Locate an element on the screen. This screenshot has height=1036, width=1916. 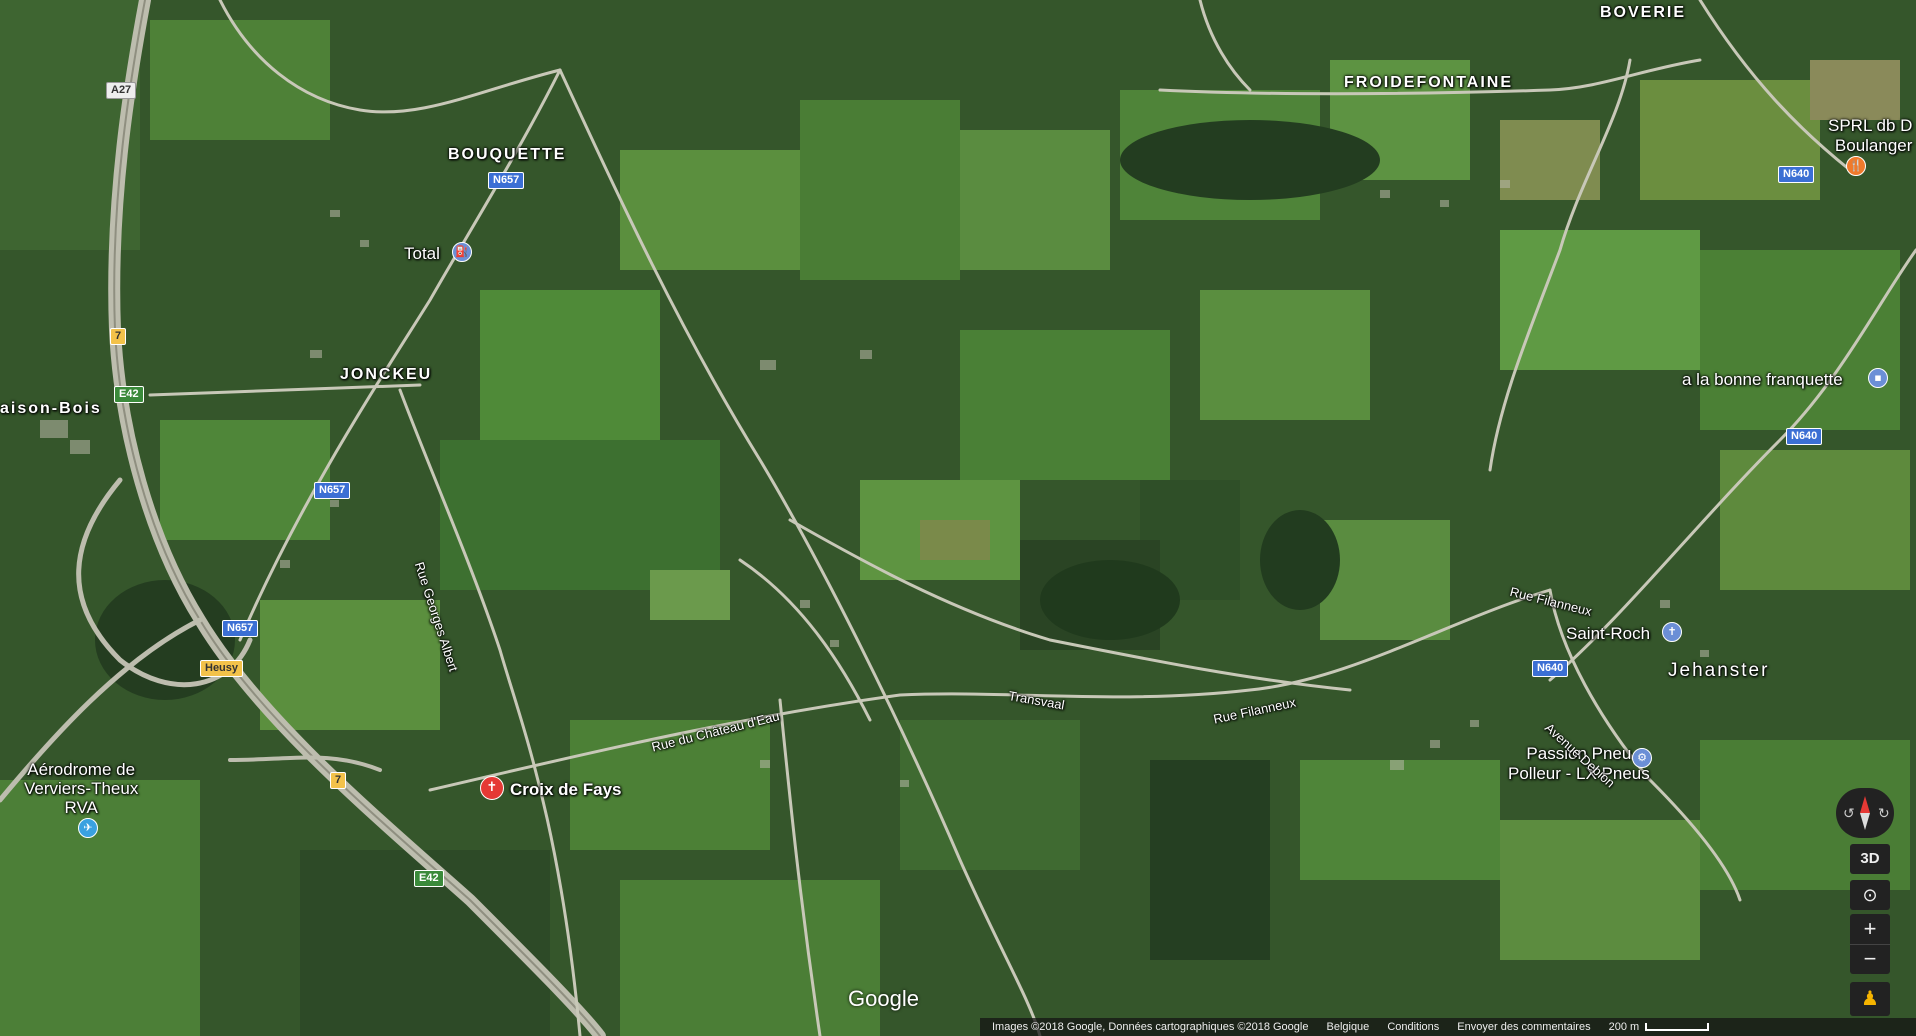
feedback-link: Envoyer des commentaires is located at coordinates (1523, 1027).